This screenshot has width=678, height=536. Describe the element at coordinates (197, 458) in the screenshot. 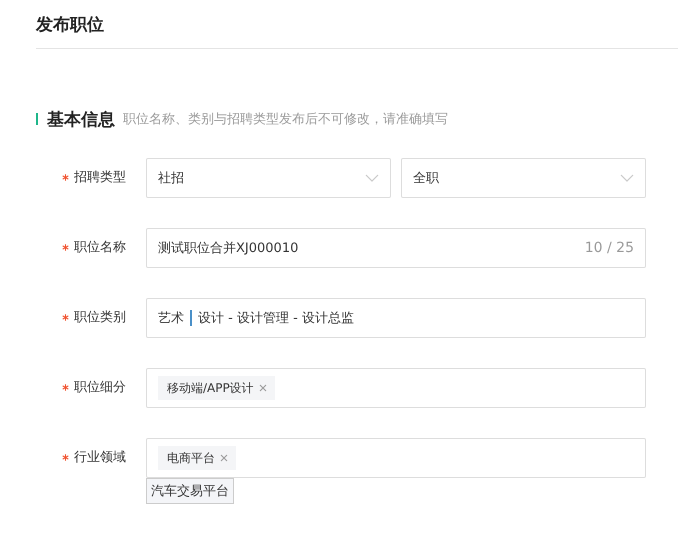

I see `tag: 电商平台` at that location.